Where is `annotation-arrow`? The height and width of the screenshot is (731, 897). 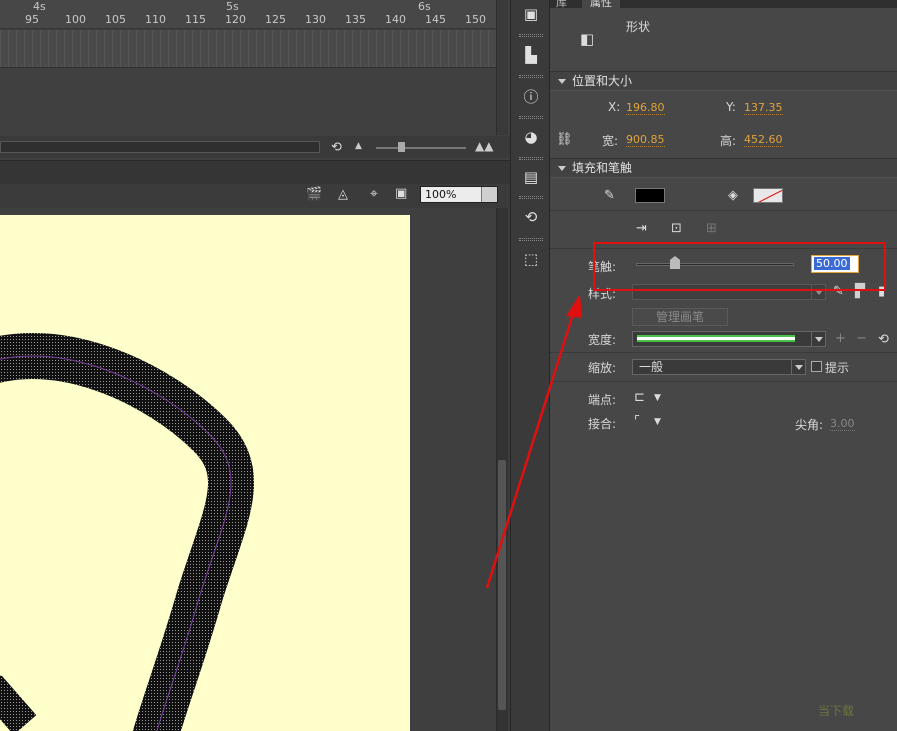
annotation-arrow is located at coordinates (533, 441).